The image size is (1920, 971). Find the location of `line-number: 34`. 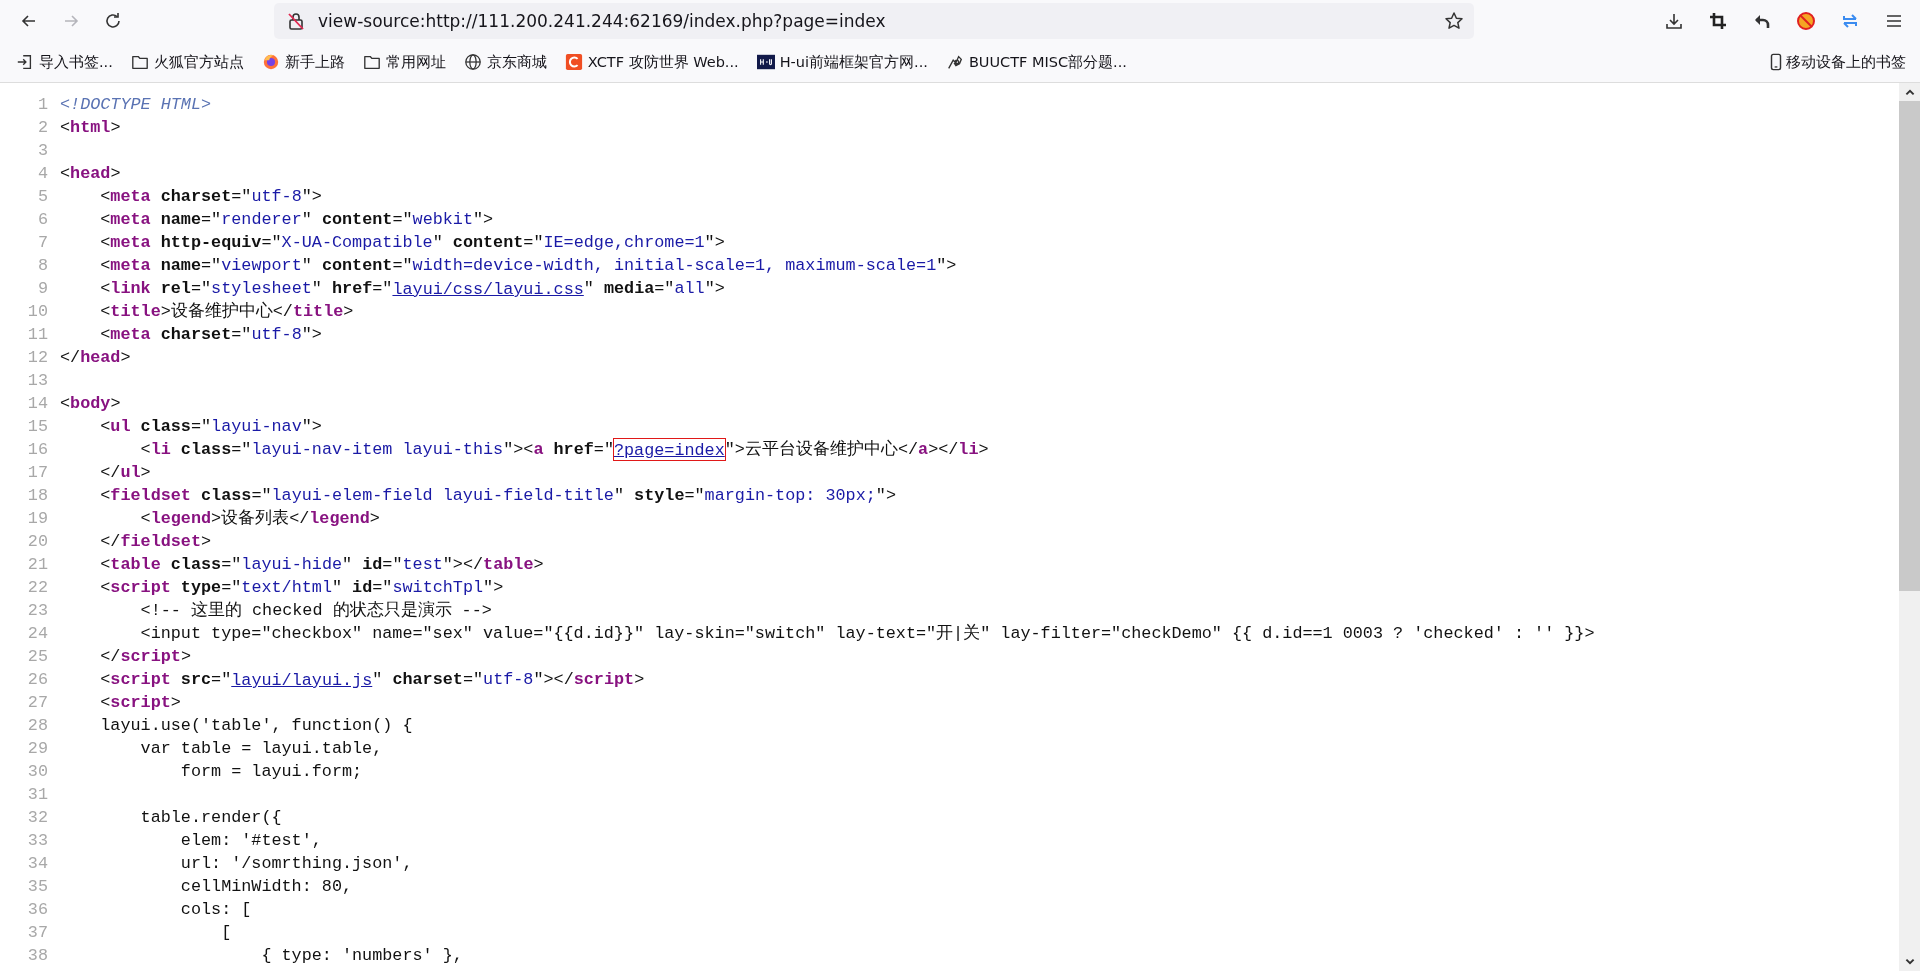

line-number: 34 is located at coordinates (37, 864).